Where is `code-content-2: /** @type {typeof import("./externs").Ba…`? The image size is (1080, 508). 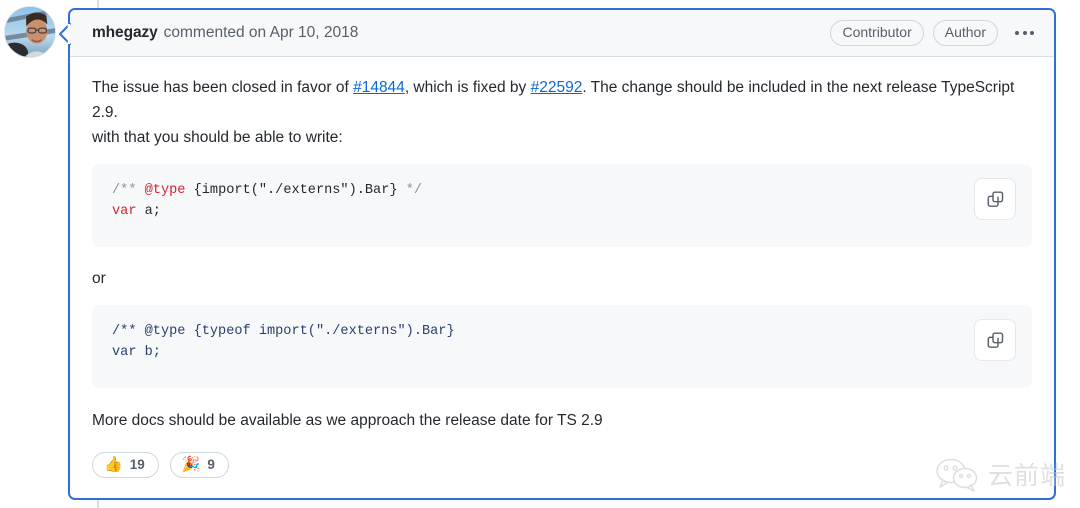
code-content-2: /** @type {typeof import("./externs").Ba… is located at coordinates (564, 342).